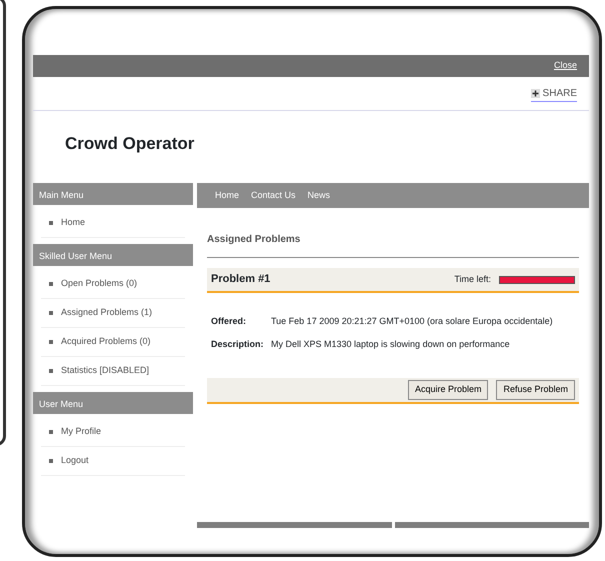 The image size is (605, 561). Describe the element at coordinates (113, 342) in the screenshot. I see `sidebar-item: Acquired Problems (0)` at that location.